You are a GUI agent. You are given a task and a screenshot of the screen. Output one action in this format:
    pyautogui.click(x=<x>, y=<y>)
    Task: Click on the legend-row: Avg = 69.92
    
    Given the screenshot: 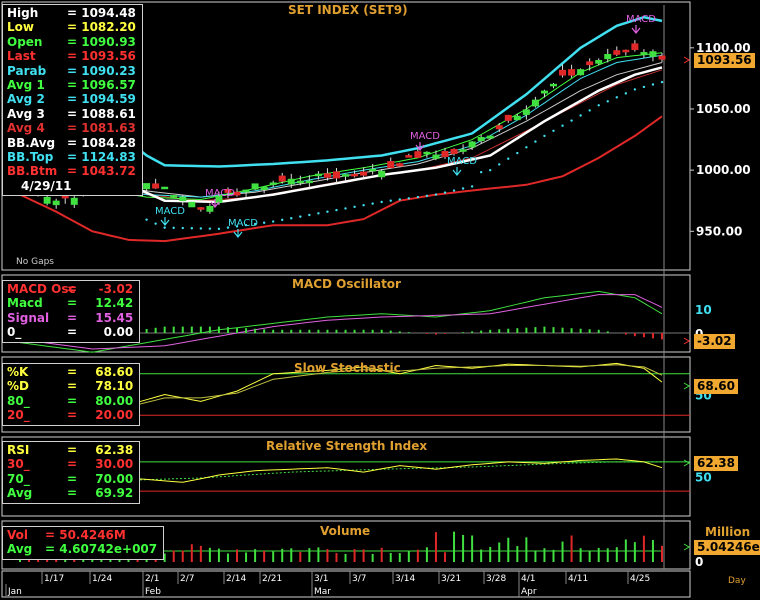 What is the action you would take?
    pyautogui.click(x=70, y=493)
    